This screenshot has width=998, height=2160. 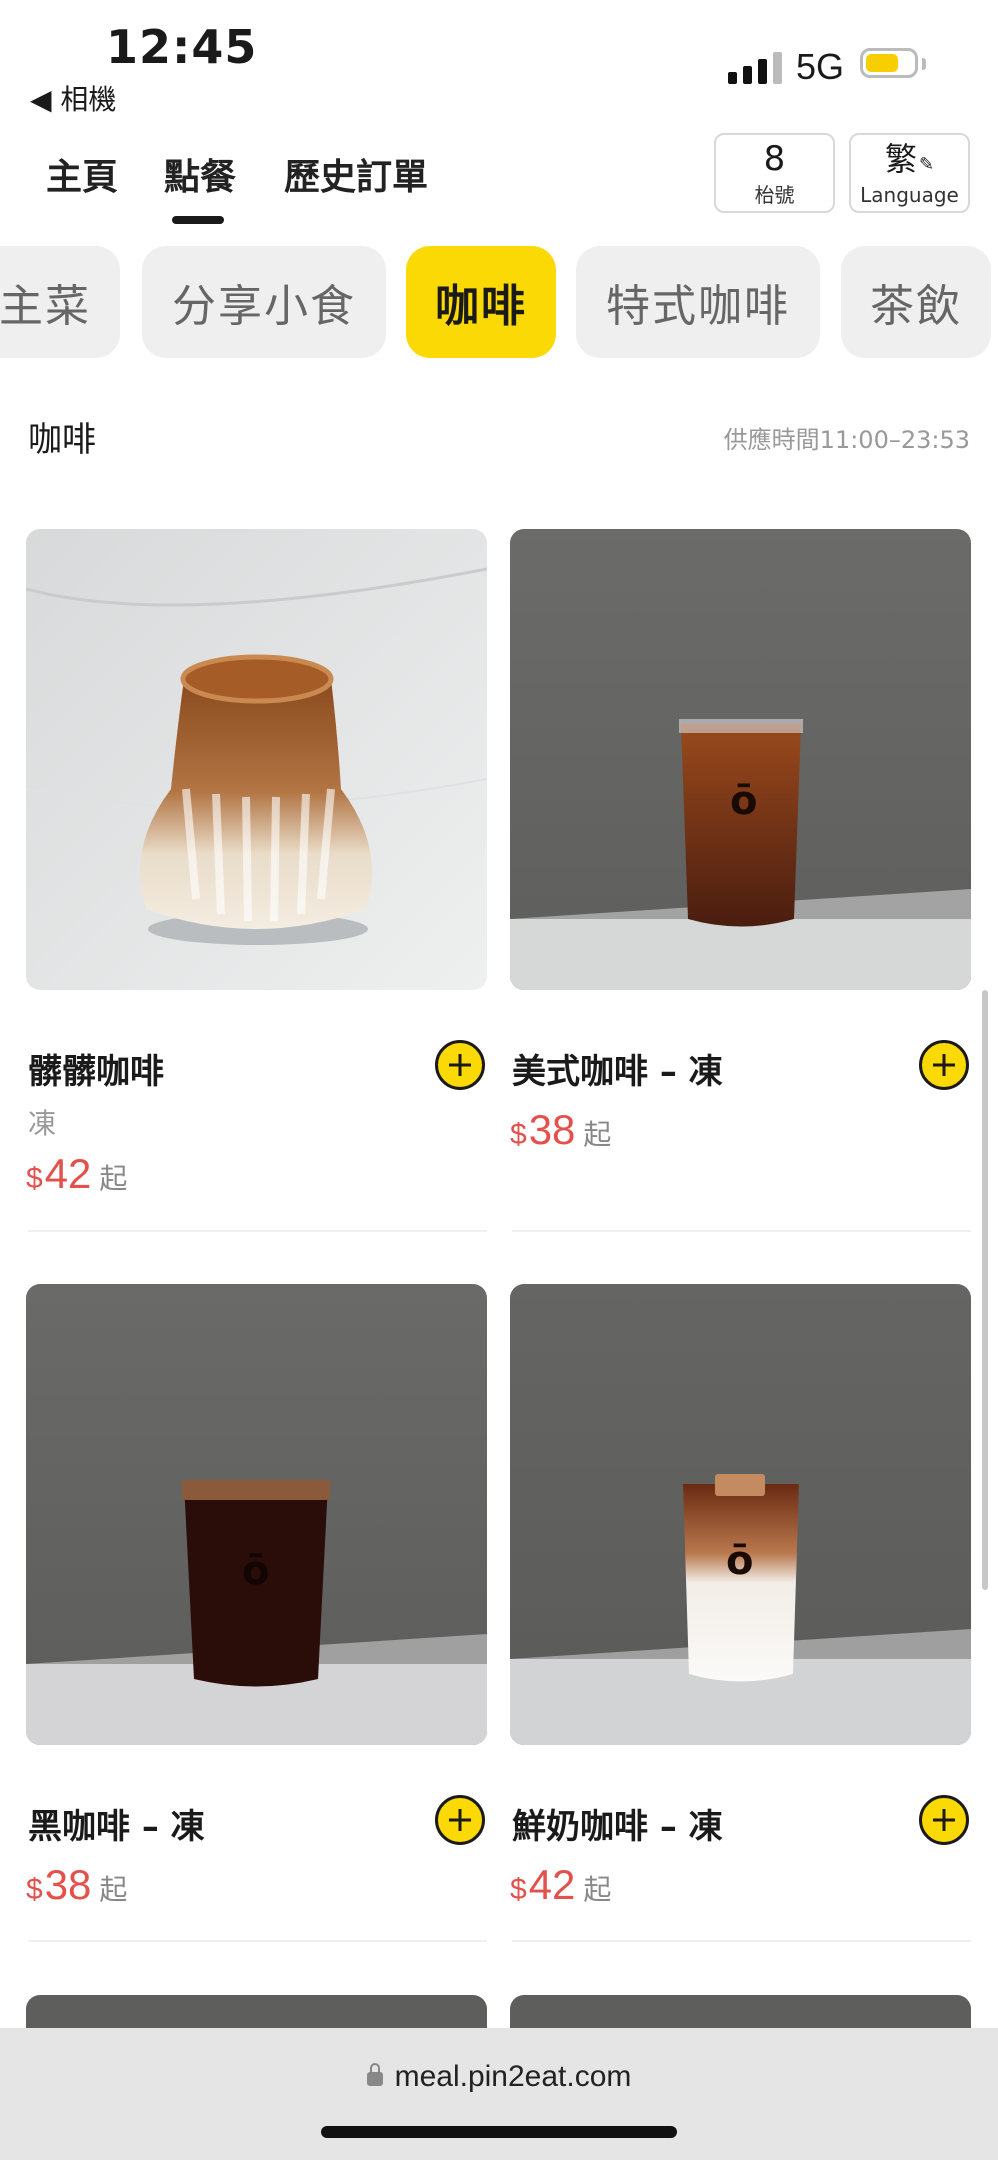 I want to click on back-to-app-link: ◀ 相機, so click(x=73, y=98).